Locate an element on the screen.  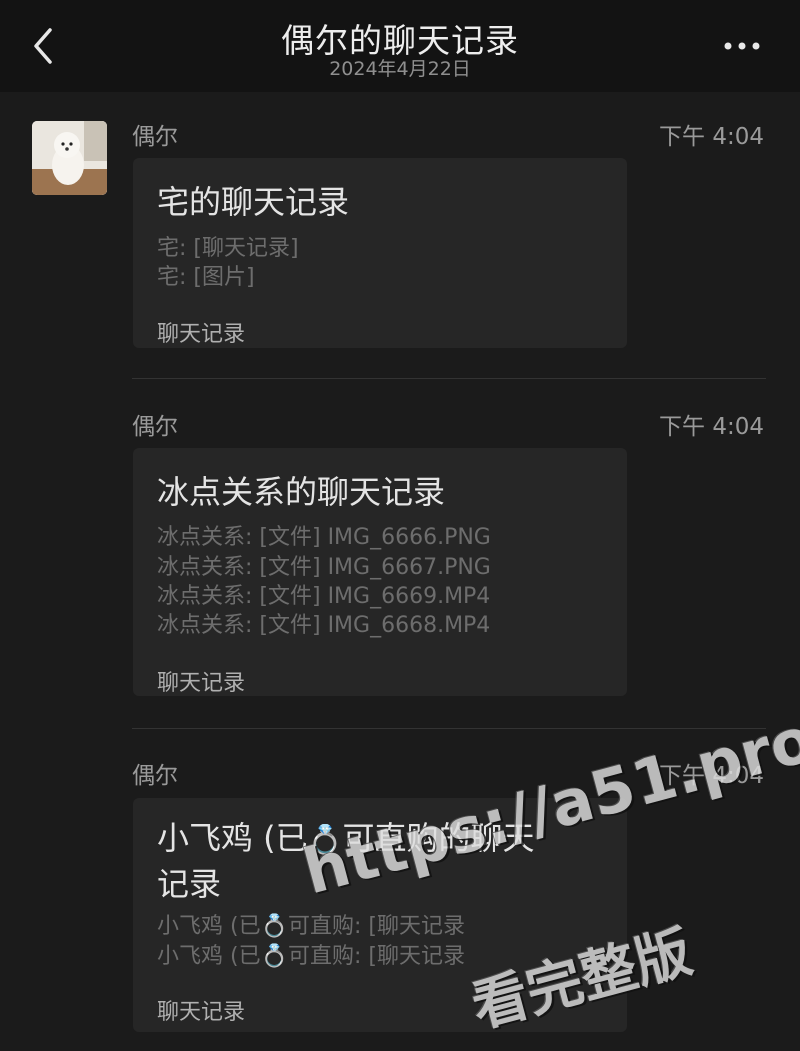
card-preview-line: 冰点关系: [文件] IMG_6666.PNG is located at coordinates (324, 537).